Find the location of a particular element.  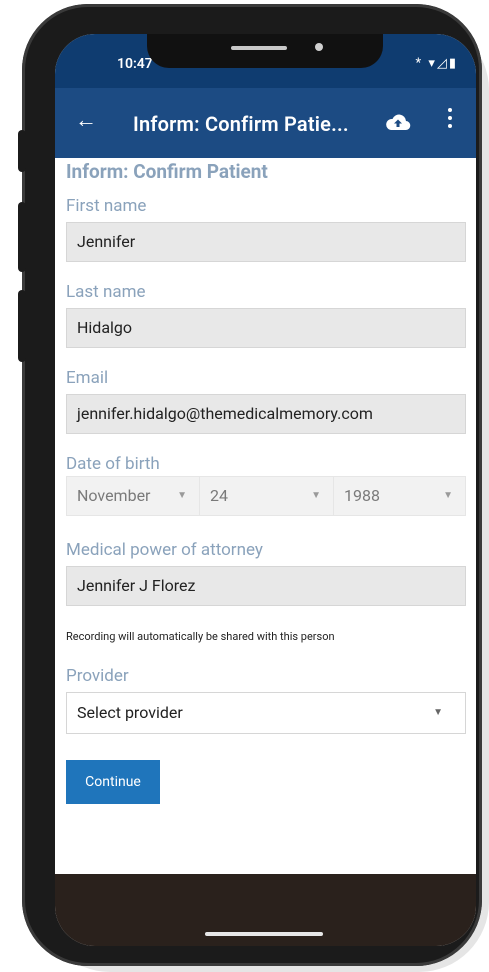

status-icons: * ▾◿▮ is located at coordinates (436, 63).